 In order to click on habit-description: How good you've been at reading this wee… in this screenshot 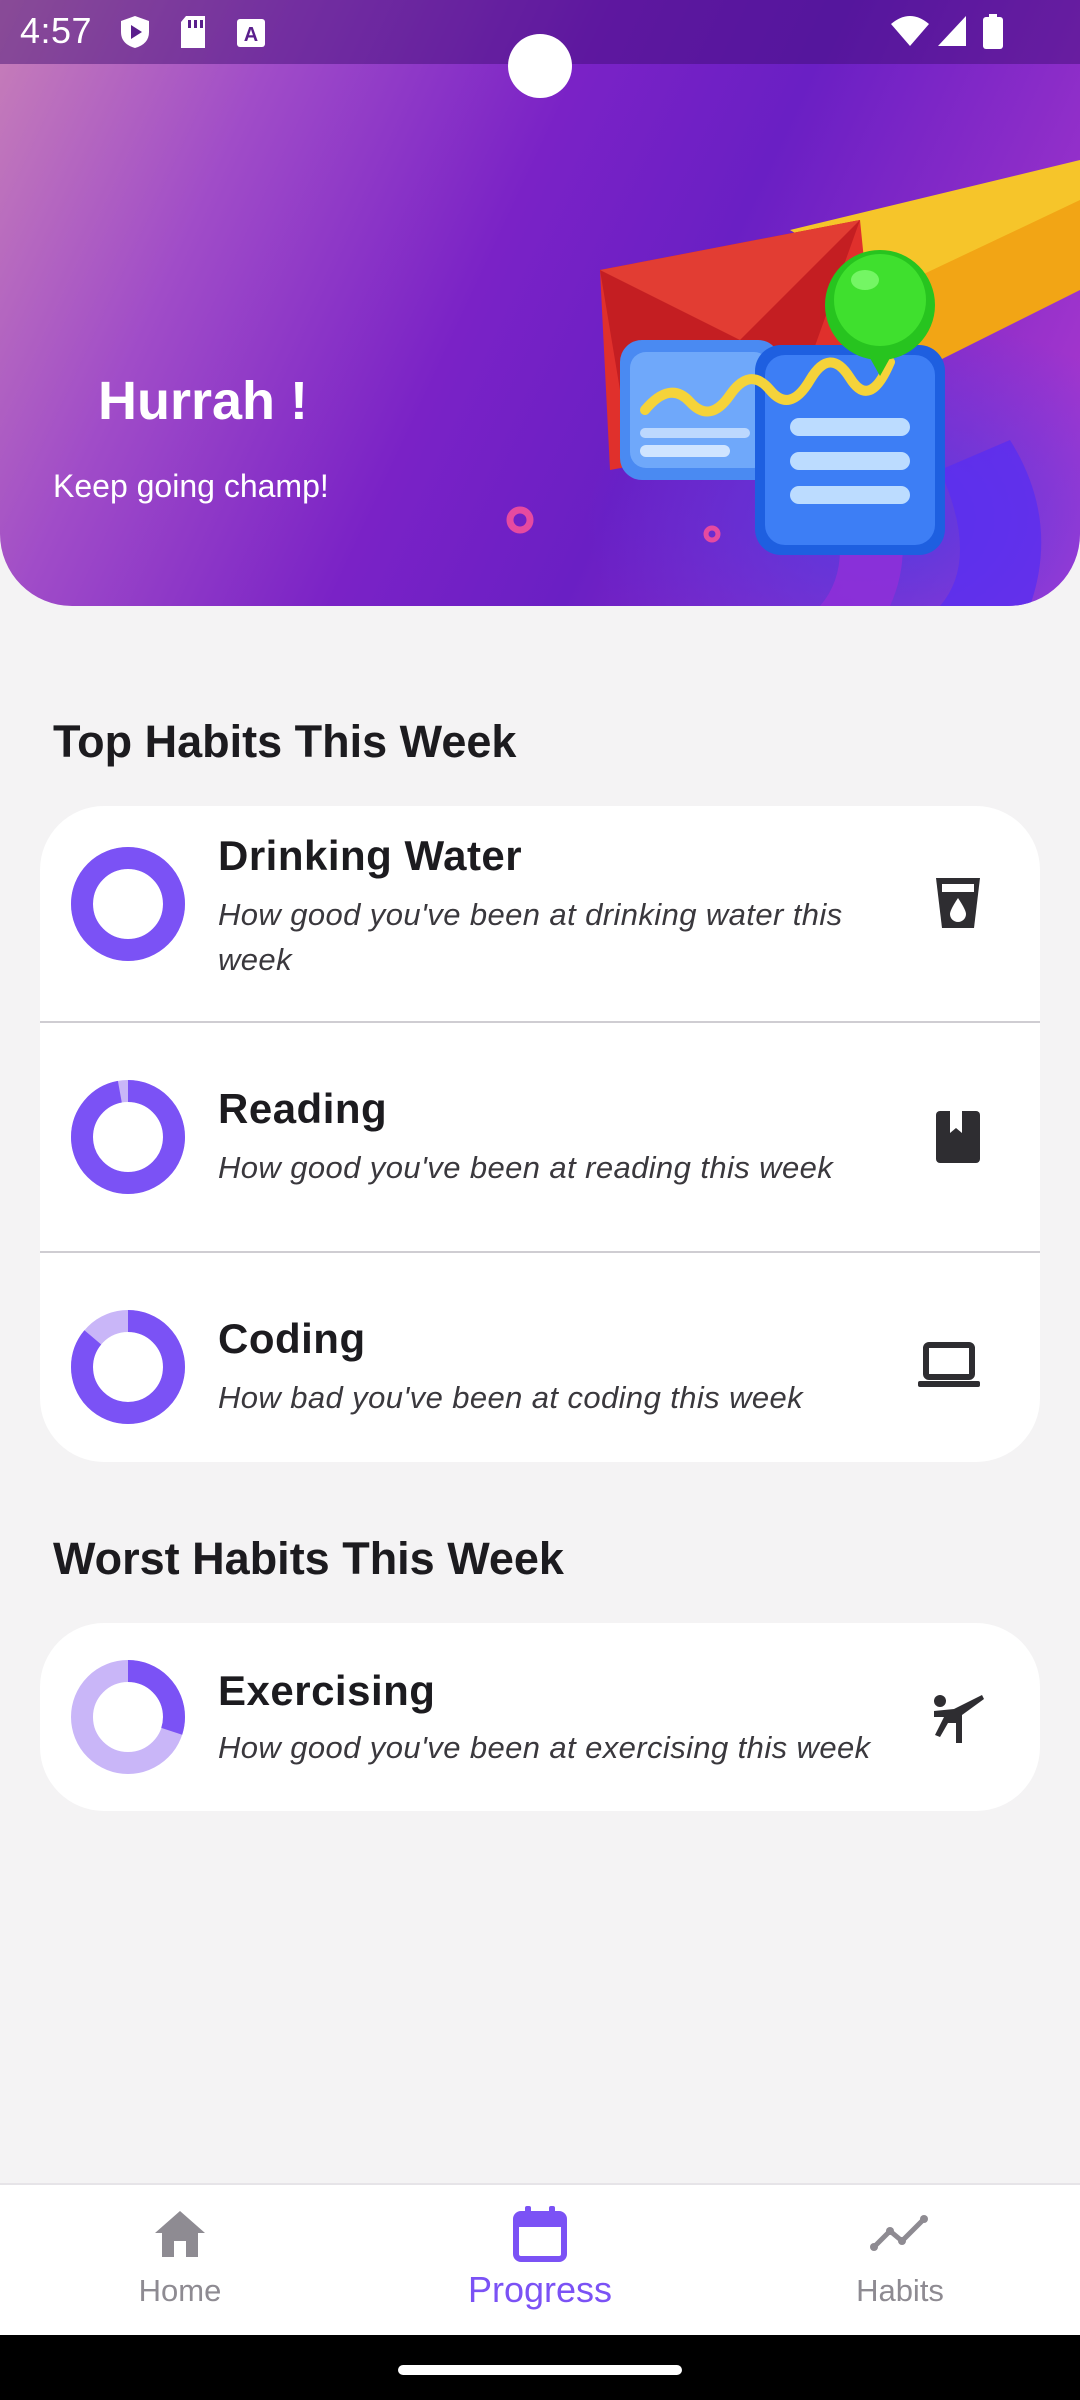, I will do `click(526, 1167)`.